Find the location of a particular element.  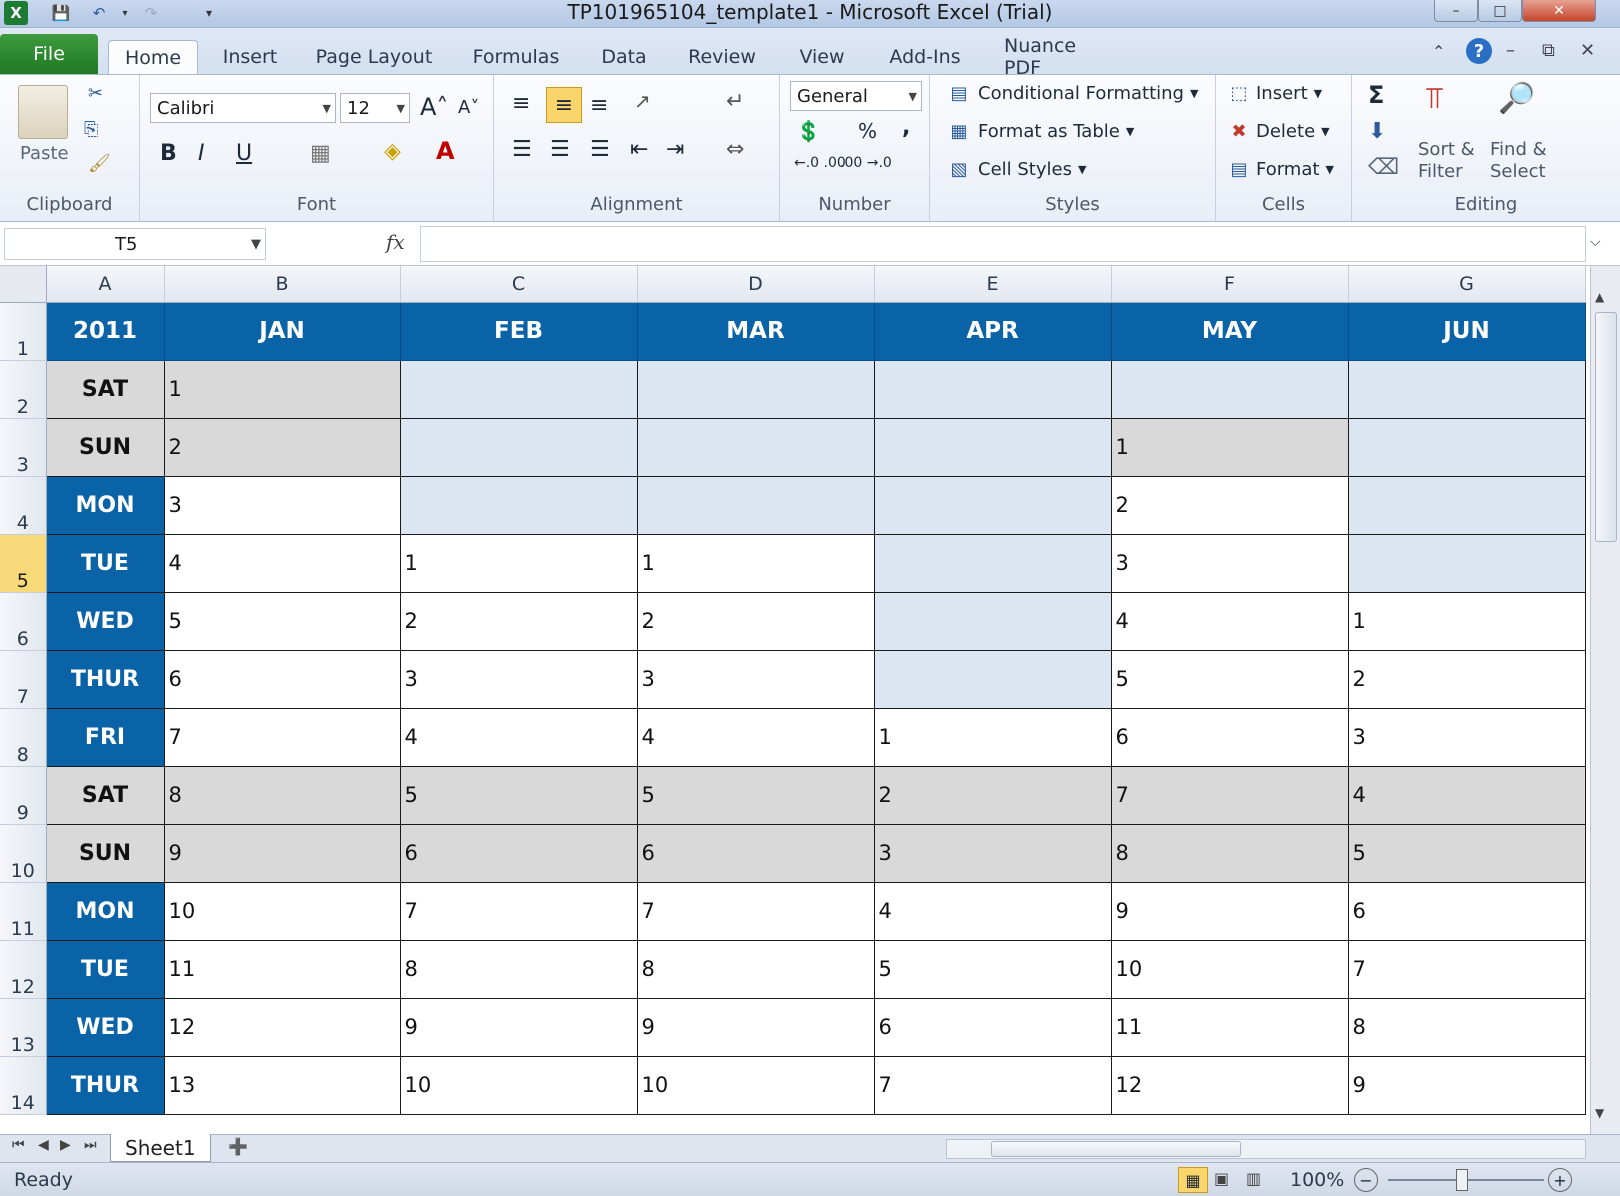

column-header-f: F is located at coordinates (1230, 284).